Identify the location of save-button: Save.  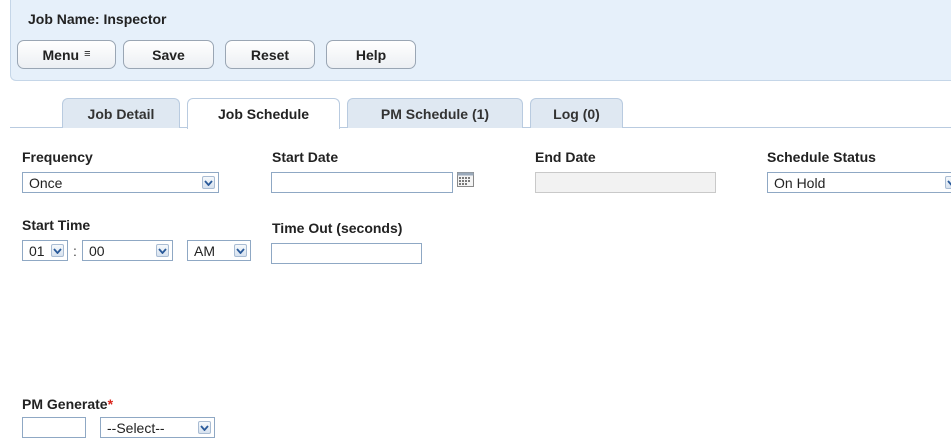
(168, 54).